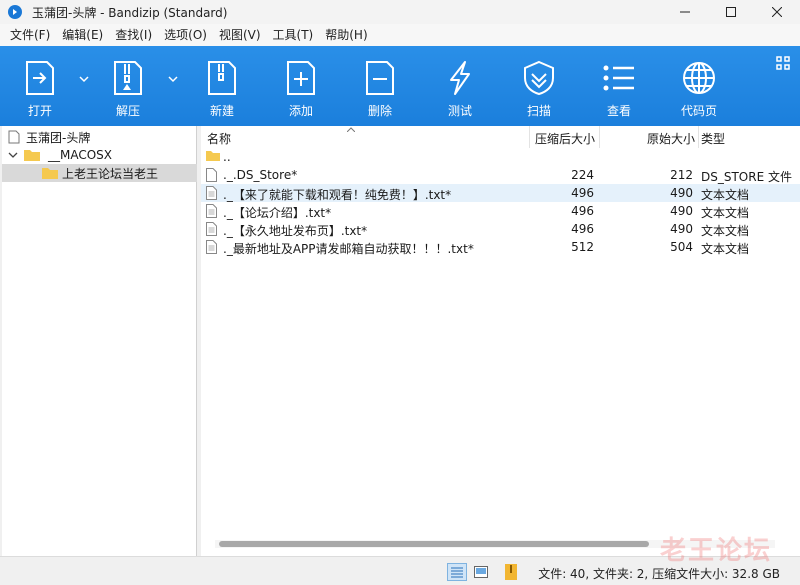 The height and width of the screenshot is (585, 800). I want to click on list-item-parent: .., so click(500, 157).